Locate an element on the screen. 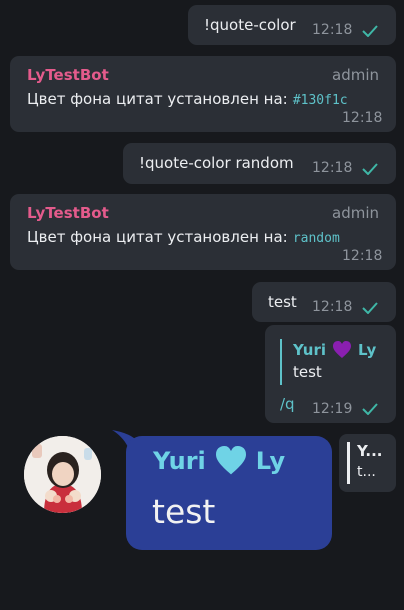 This screenshot has width=404, height=610. outgoing-message: !quote-color 12:18 is located at coordinates (292, 25).